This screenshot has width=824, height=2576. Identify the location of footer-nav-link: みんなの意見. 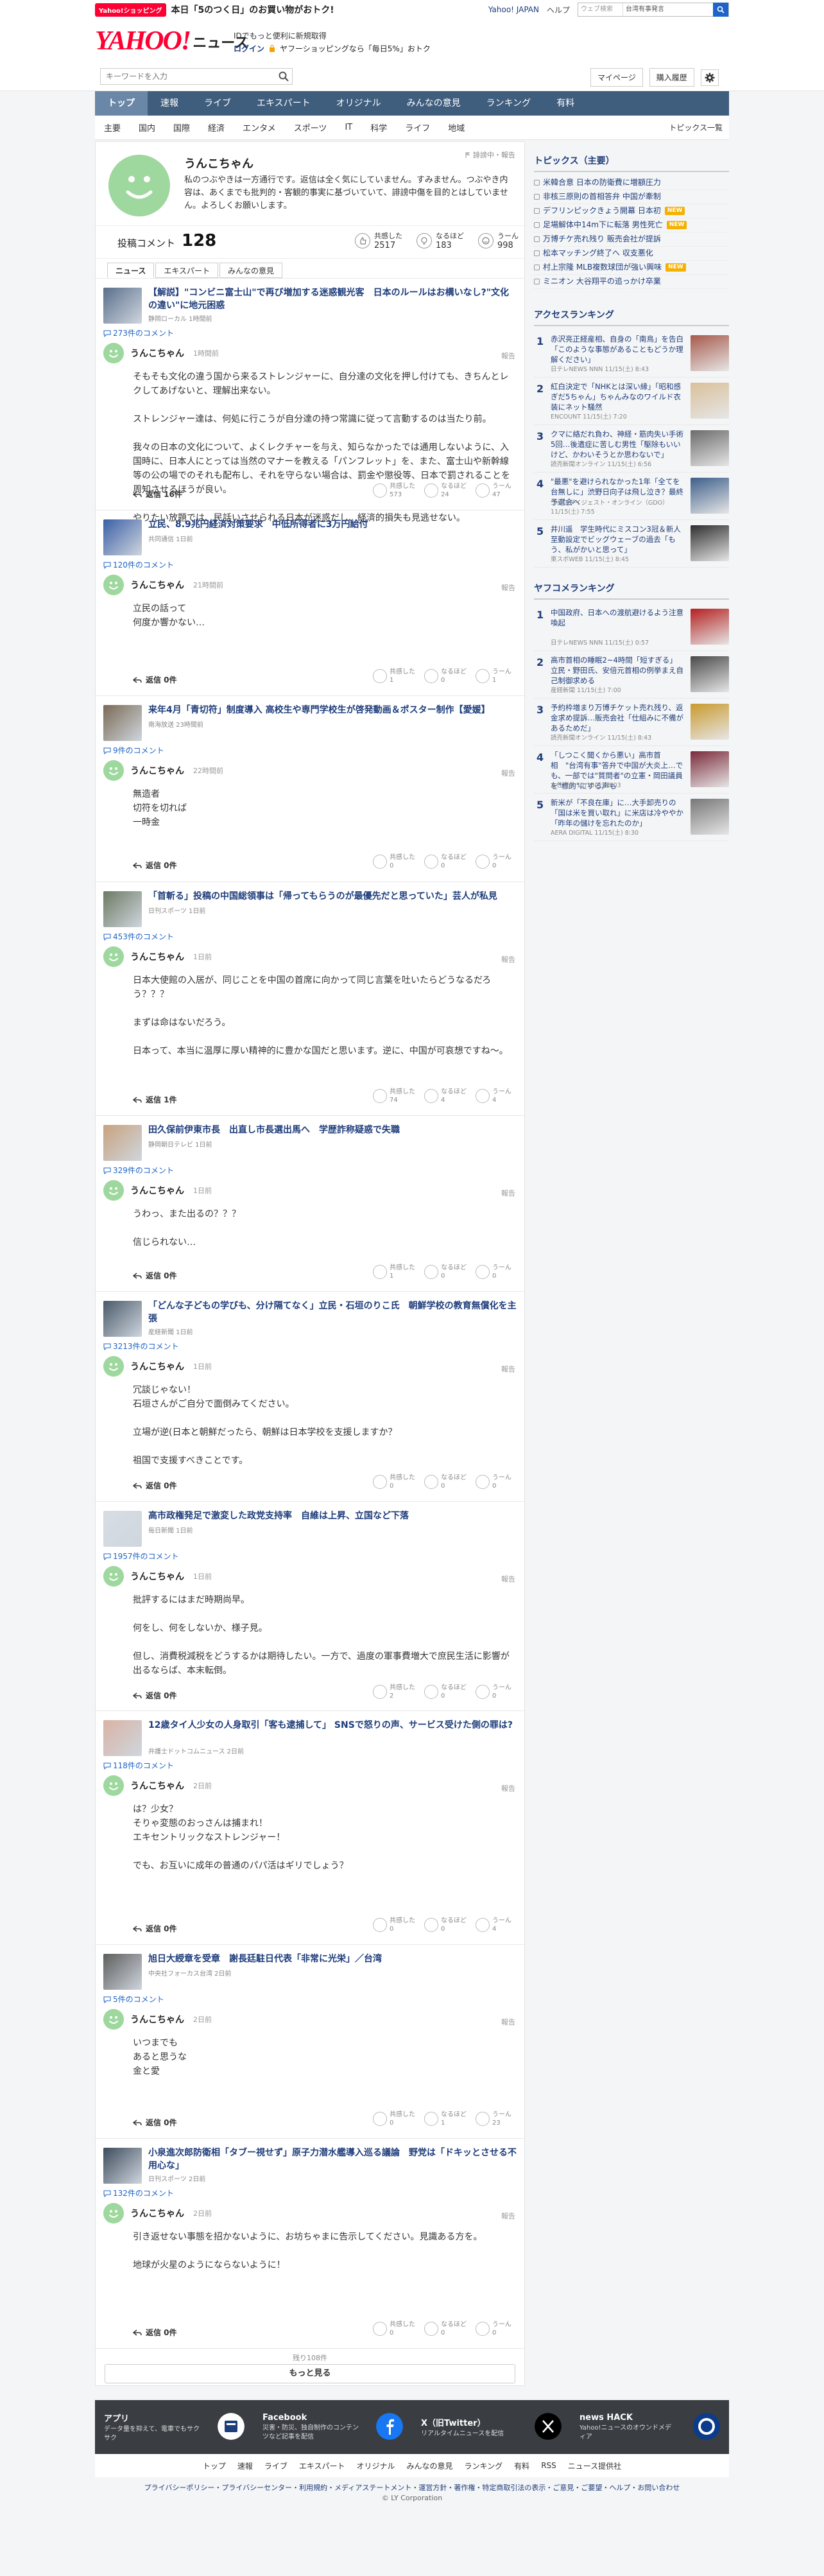
(430, 2465).